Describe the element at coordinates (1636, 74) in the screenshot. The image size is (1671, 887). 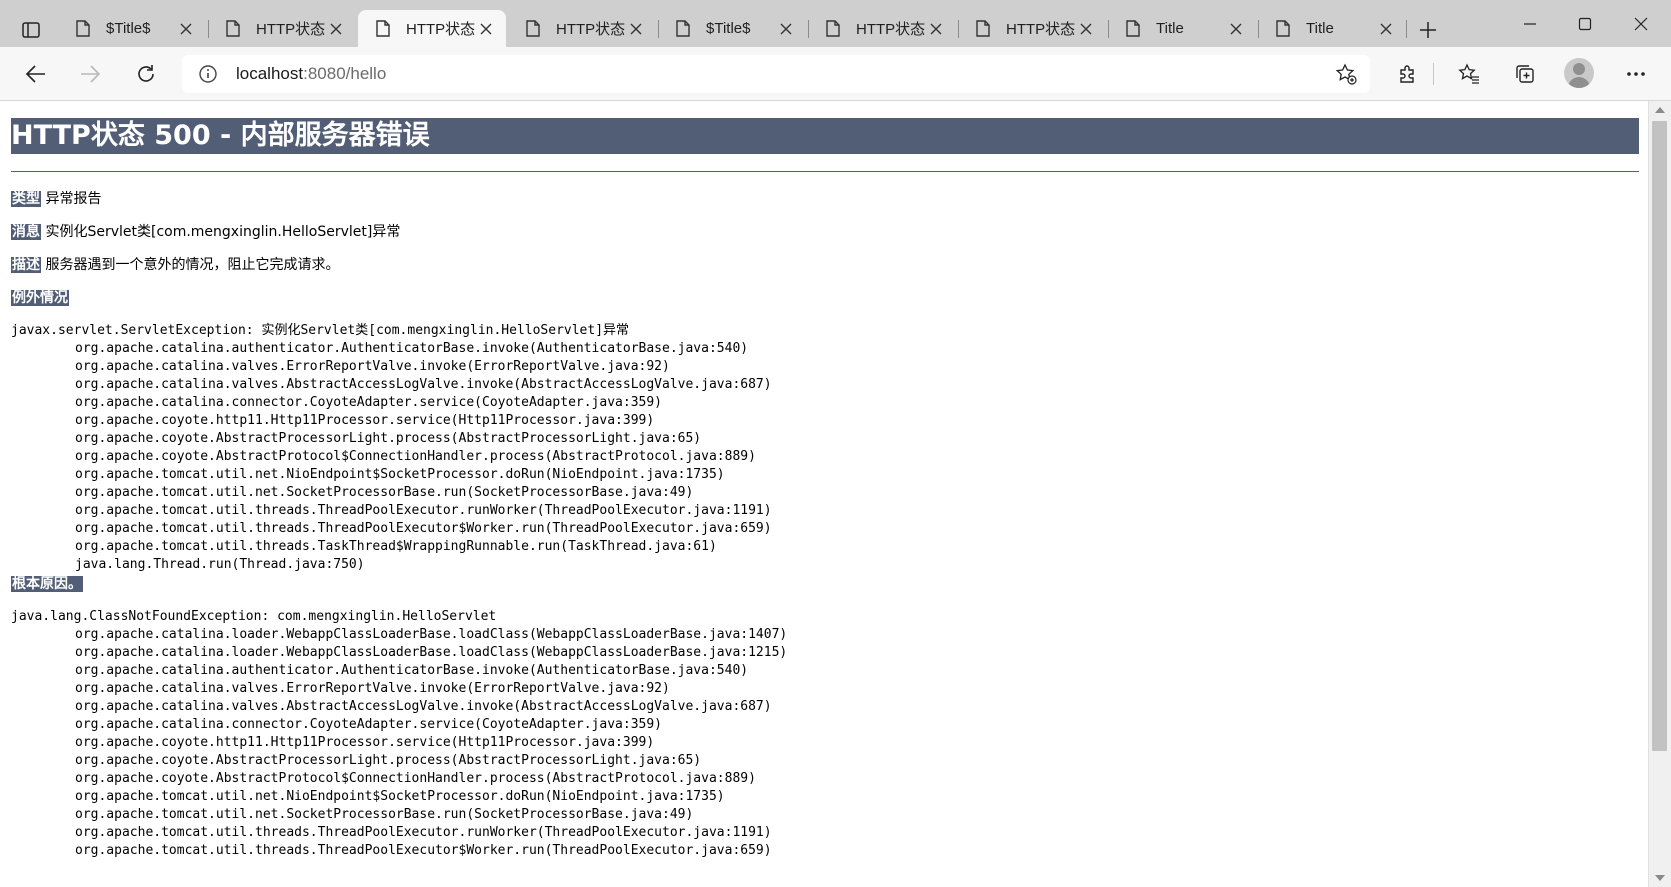
I see `settings-menu-button` at that location.